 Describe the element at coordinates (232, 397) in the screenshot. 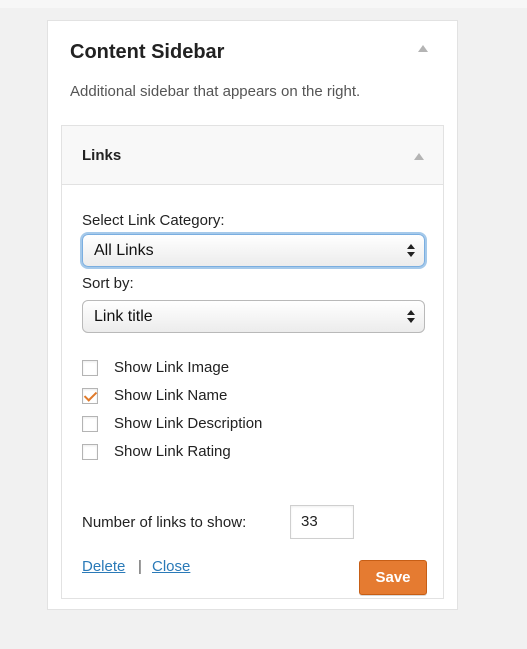

I see `option-show-link-name: Show Link Name` at that location.